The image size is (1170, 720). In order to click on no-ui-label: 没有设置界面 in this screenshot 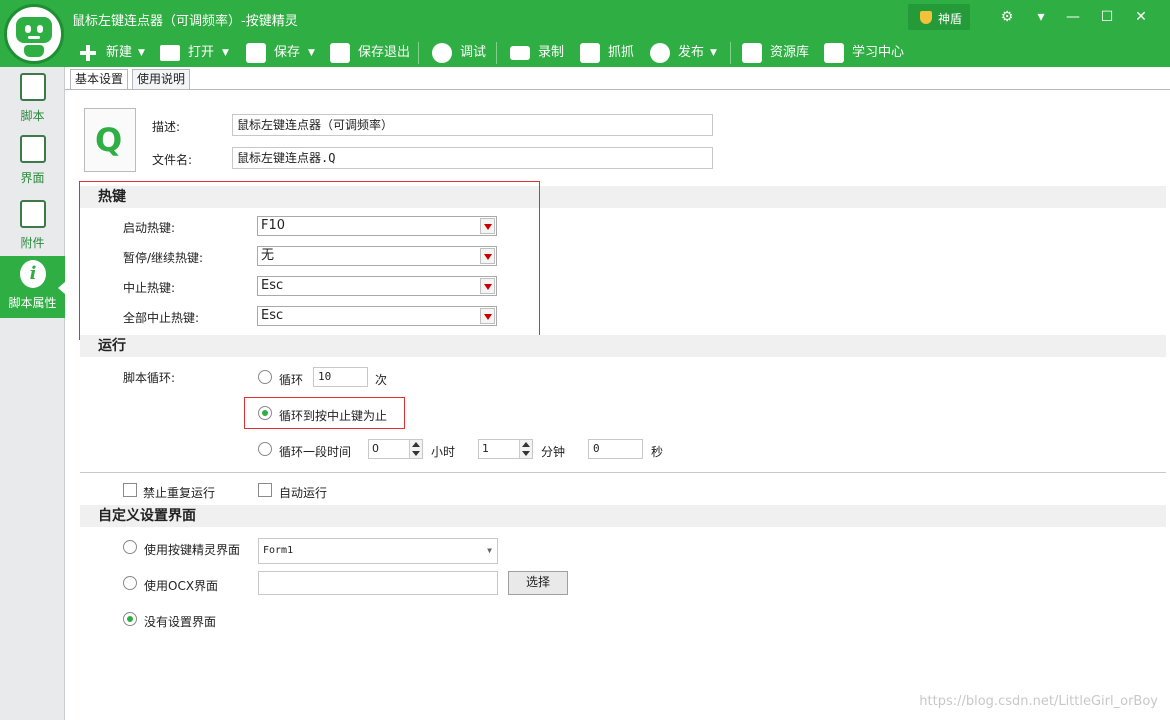, I will do `click(180, 622)`.